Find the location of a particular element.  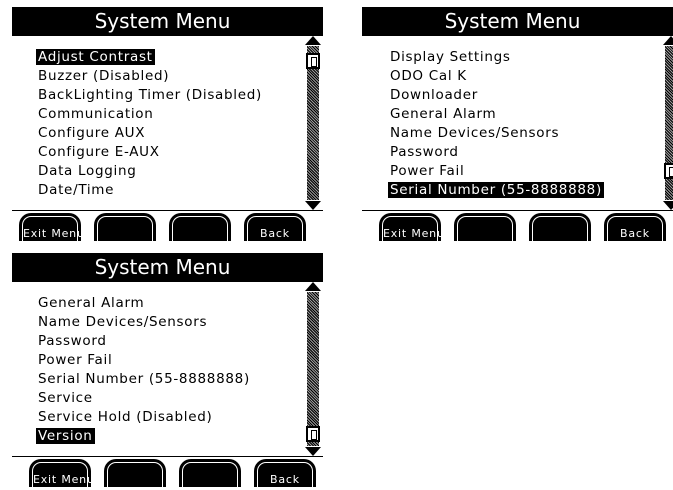

menu-item-service-hold: Service Hold (Disabled) is located at coordinates (144, 417).